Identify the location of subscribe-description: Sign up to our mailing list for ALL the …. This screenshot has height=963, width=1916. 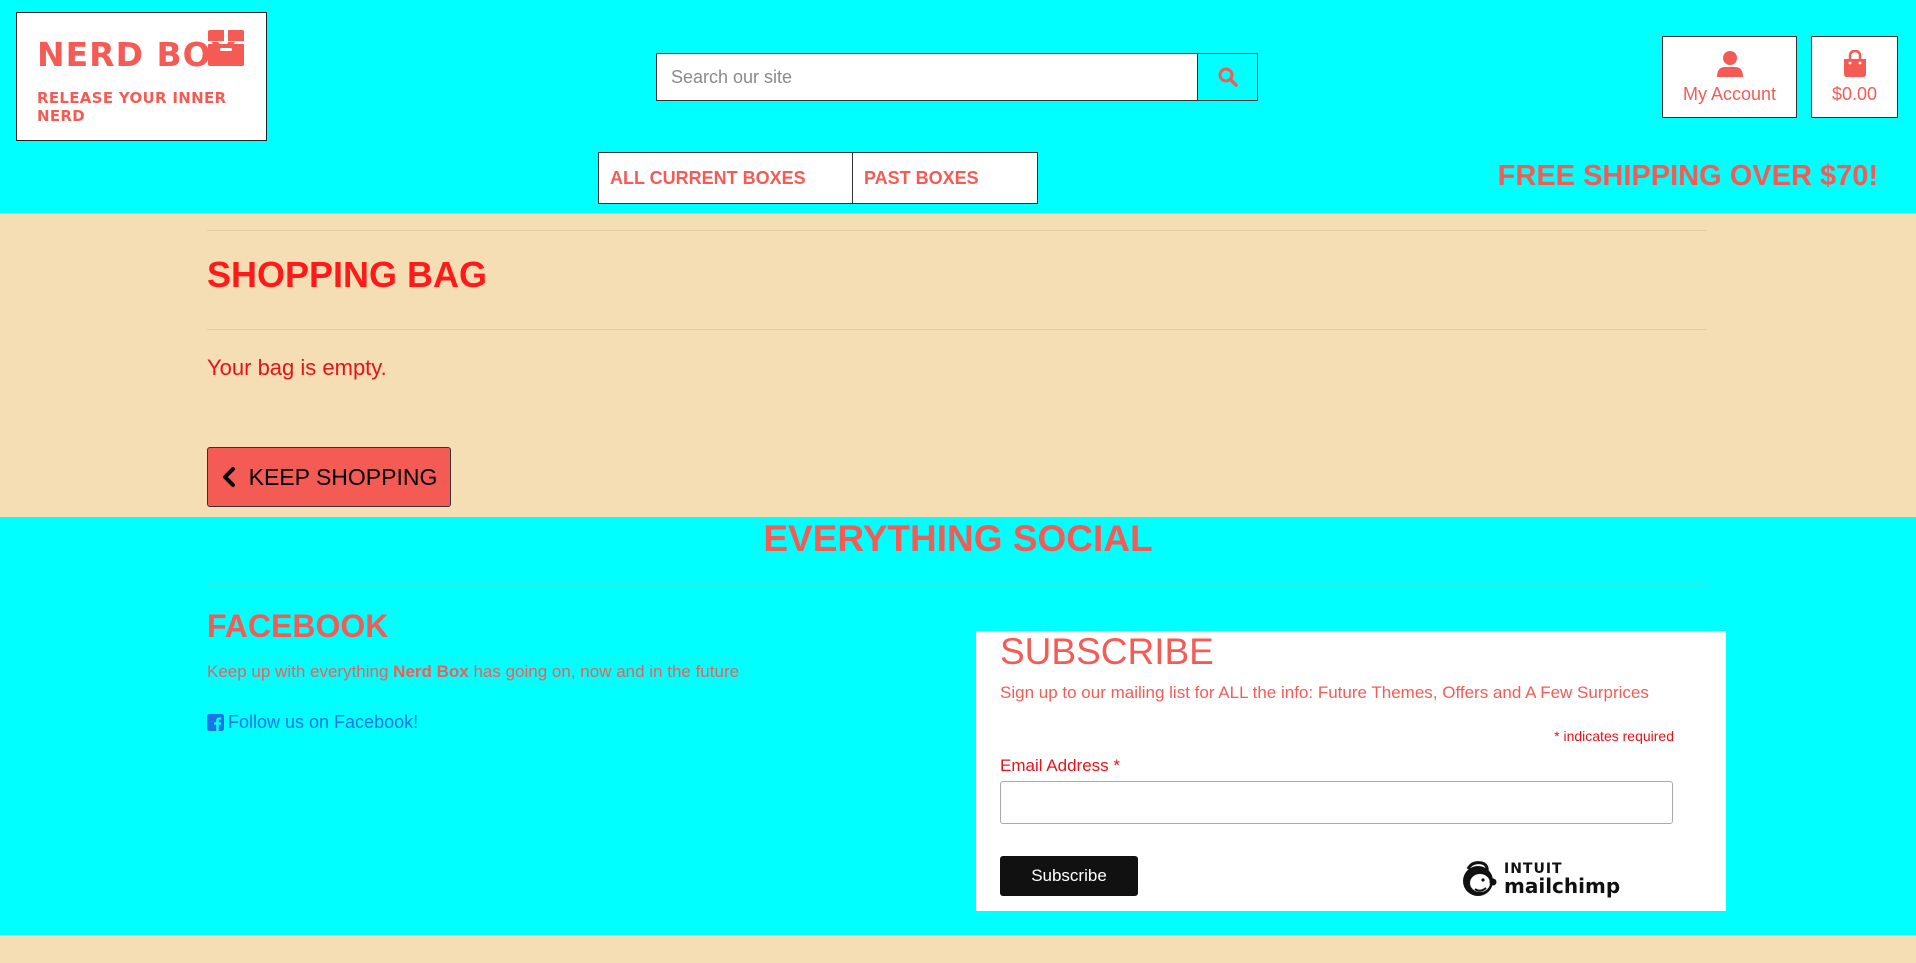
(1324, 692).